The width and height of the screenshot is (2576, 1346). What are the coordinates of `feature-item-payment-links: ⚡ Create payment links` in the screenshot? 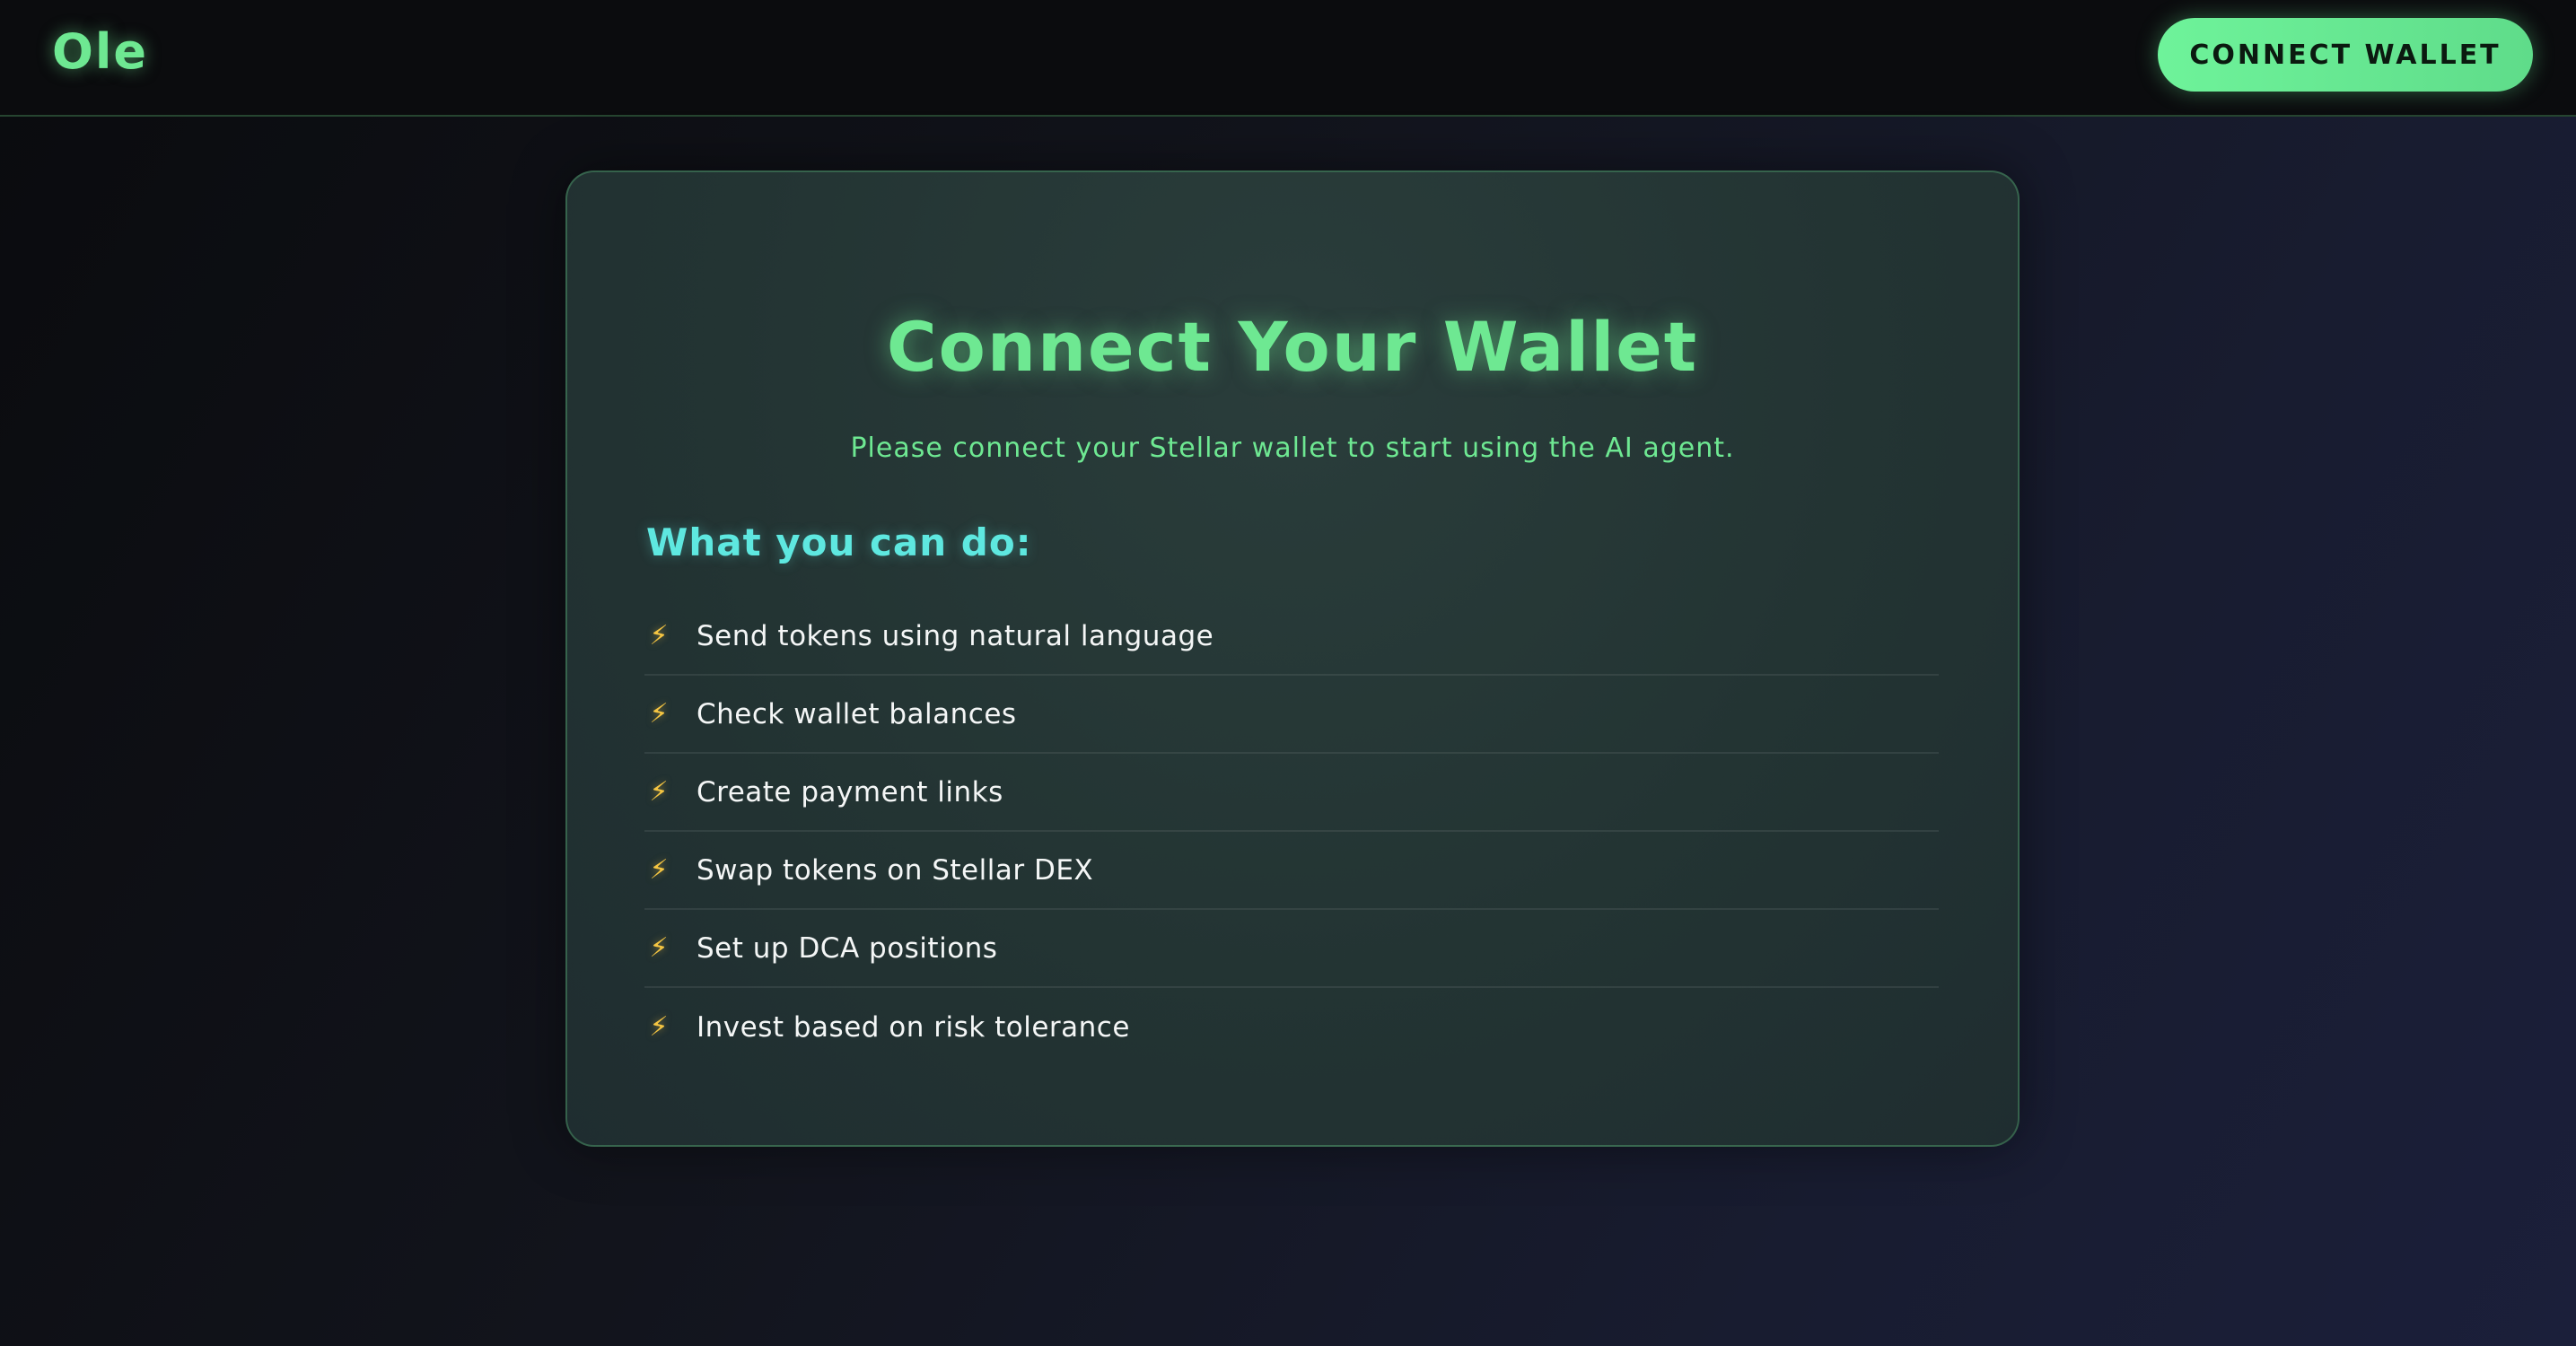 It's located at (1291, 793).